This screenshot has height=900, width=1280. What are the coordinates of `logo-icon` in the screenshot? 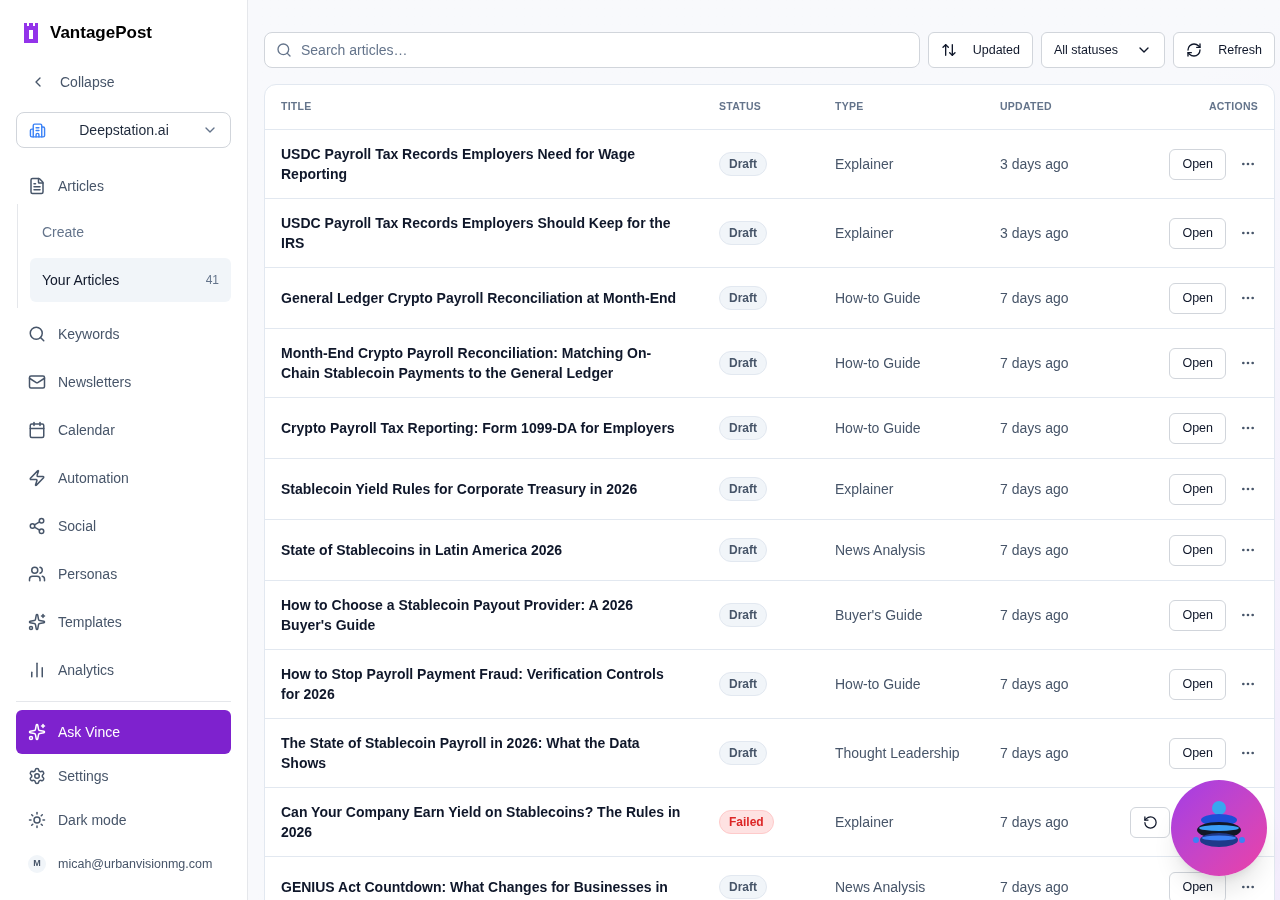 It's located at (31, 33).